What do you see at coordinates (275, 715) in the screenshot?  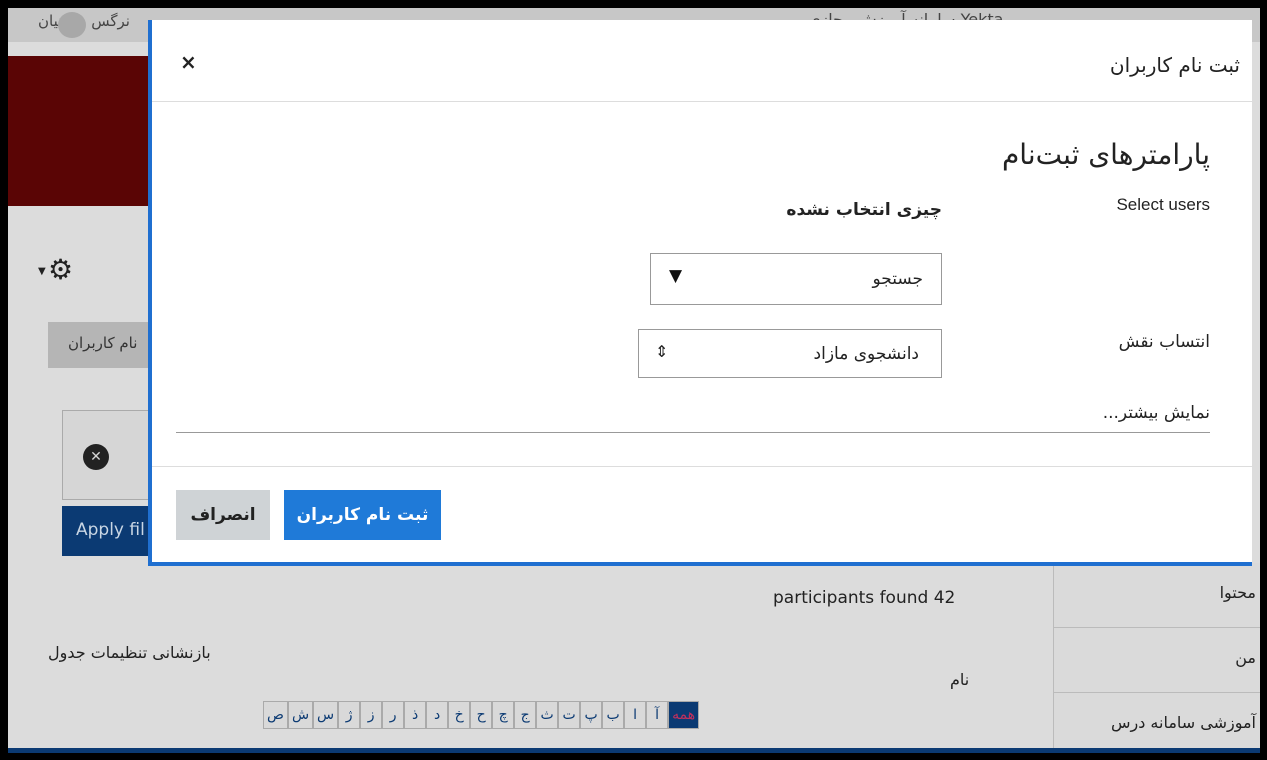 I see `letter-button: ص` at bounding box center [275, 715].